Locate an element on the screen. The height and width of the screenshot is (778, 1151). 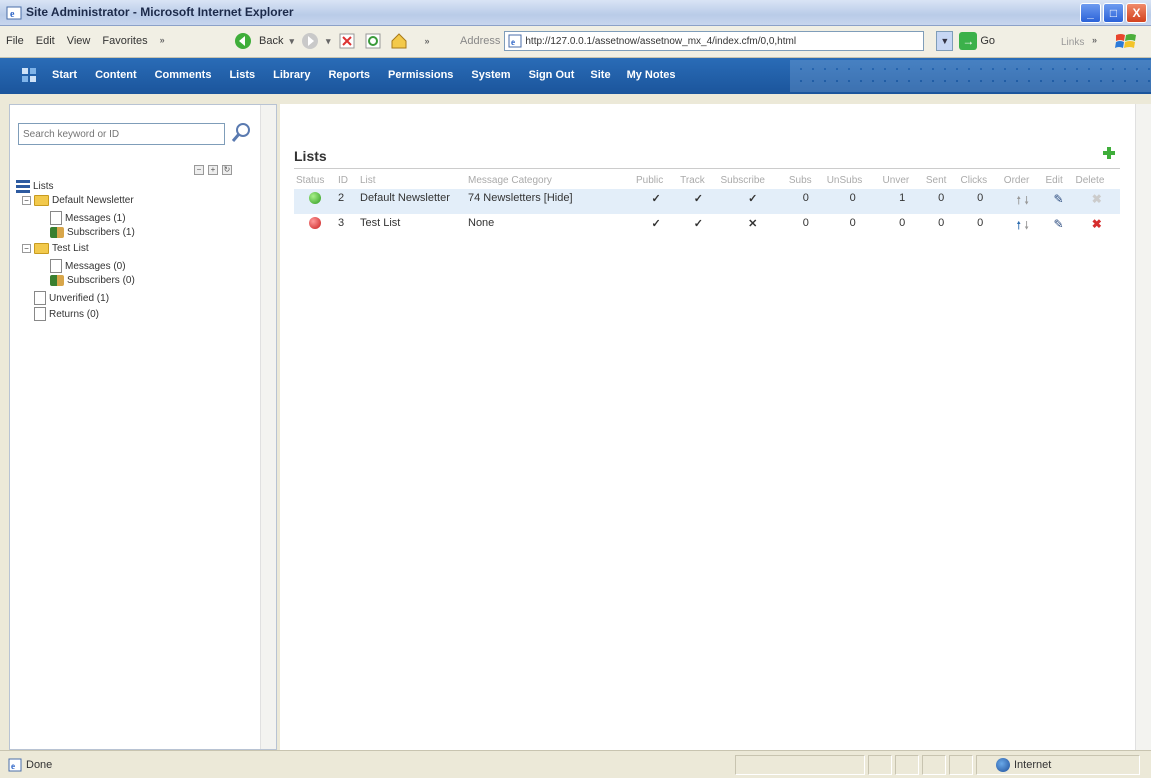
nav-sign-out: Sign Out is located at coordinates (552, 75).